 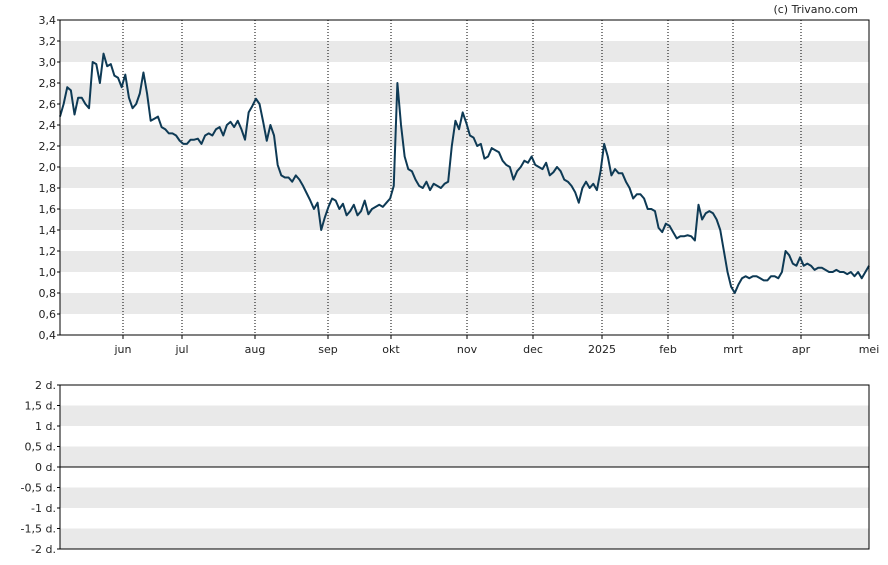 I want to click on y-tick-label: -0,5 d., so click(x=38, y=488).